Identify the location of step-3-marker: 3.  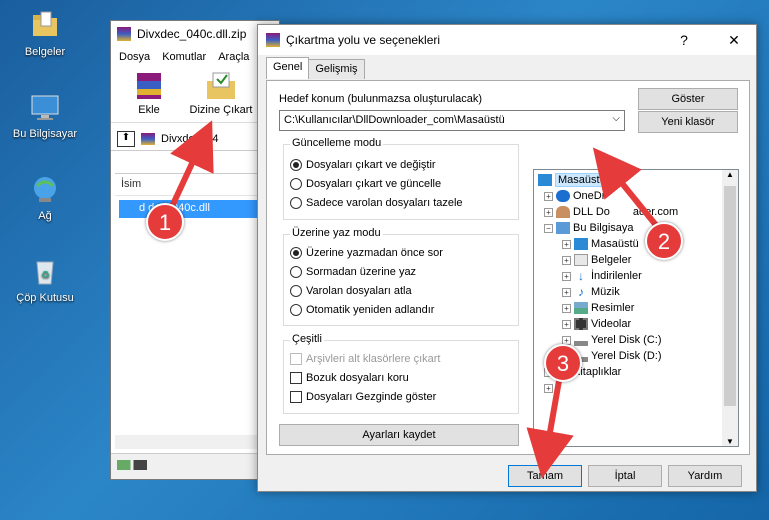
(563, 363).